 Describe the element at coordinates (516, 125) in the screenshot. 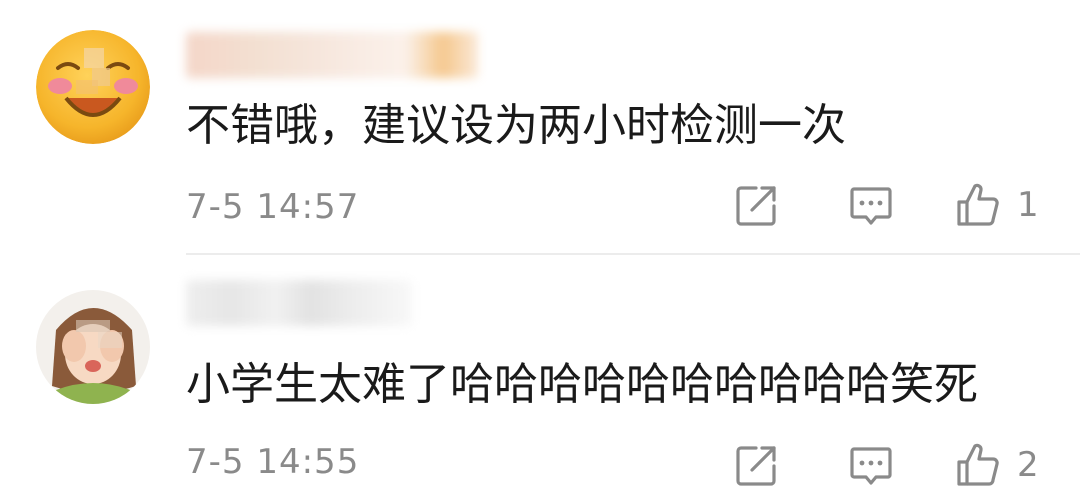

I see `comment-text: 不错哦，建议设为两小时检测一次` at that location.